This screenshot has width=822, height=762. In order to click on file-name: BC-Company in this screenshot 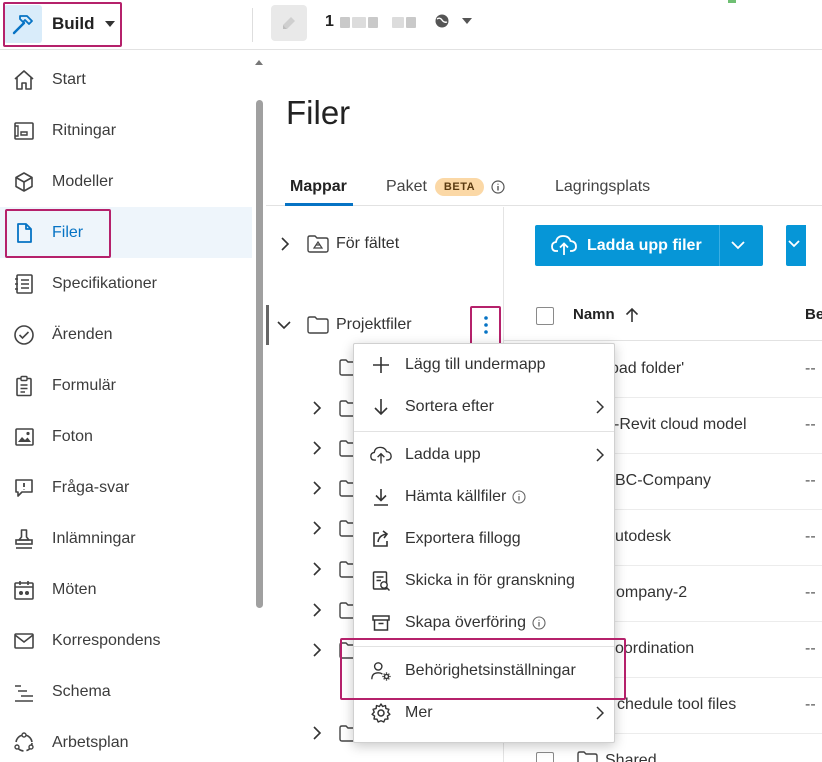, I will do `click(663, 481)`.